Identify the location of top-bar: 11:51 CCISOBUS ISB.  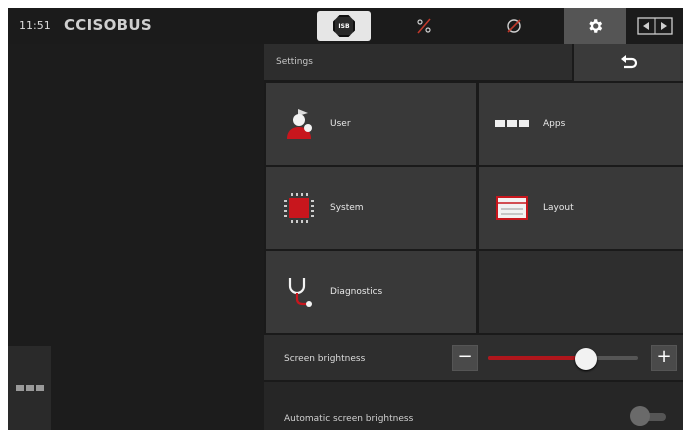
(345, 26).